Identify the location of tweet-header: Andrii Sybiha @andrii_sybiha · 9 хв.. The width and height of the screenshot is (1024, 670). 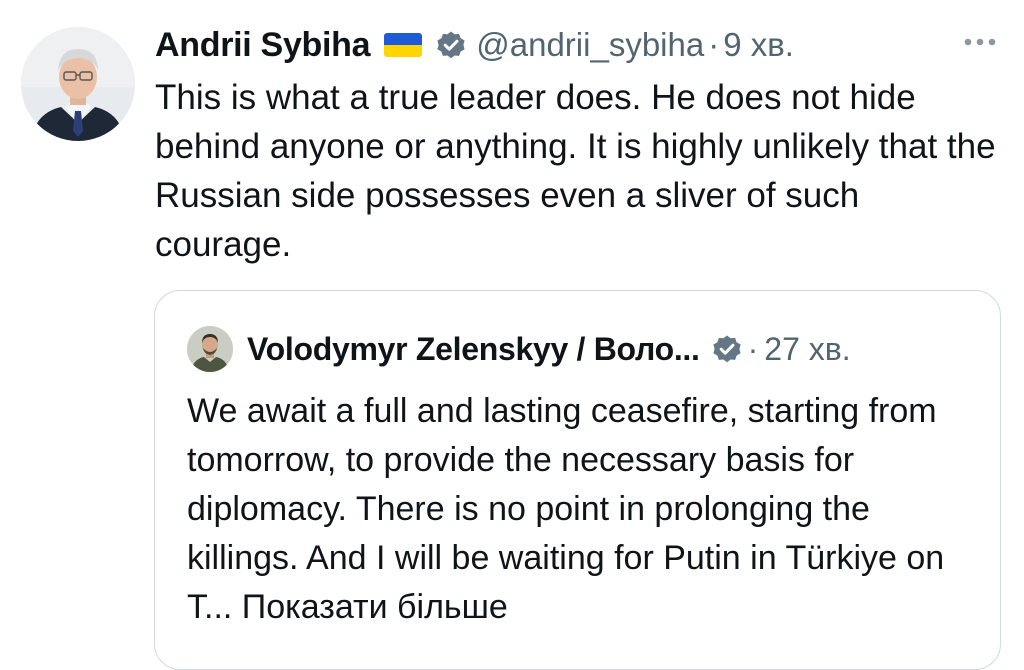
(474, 45).